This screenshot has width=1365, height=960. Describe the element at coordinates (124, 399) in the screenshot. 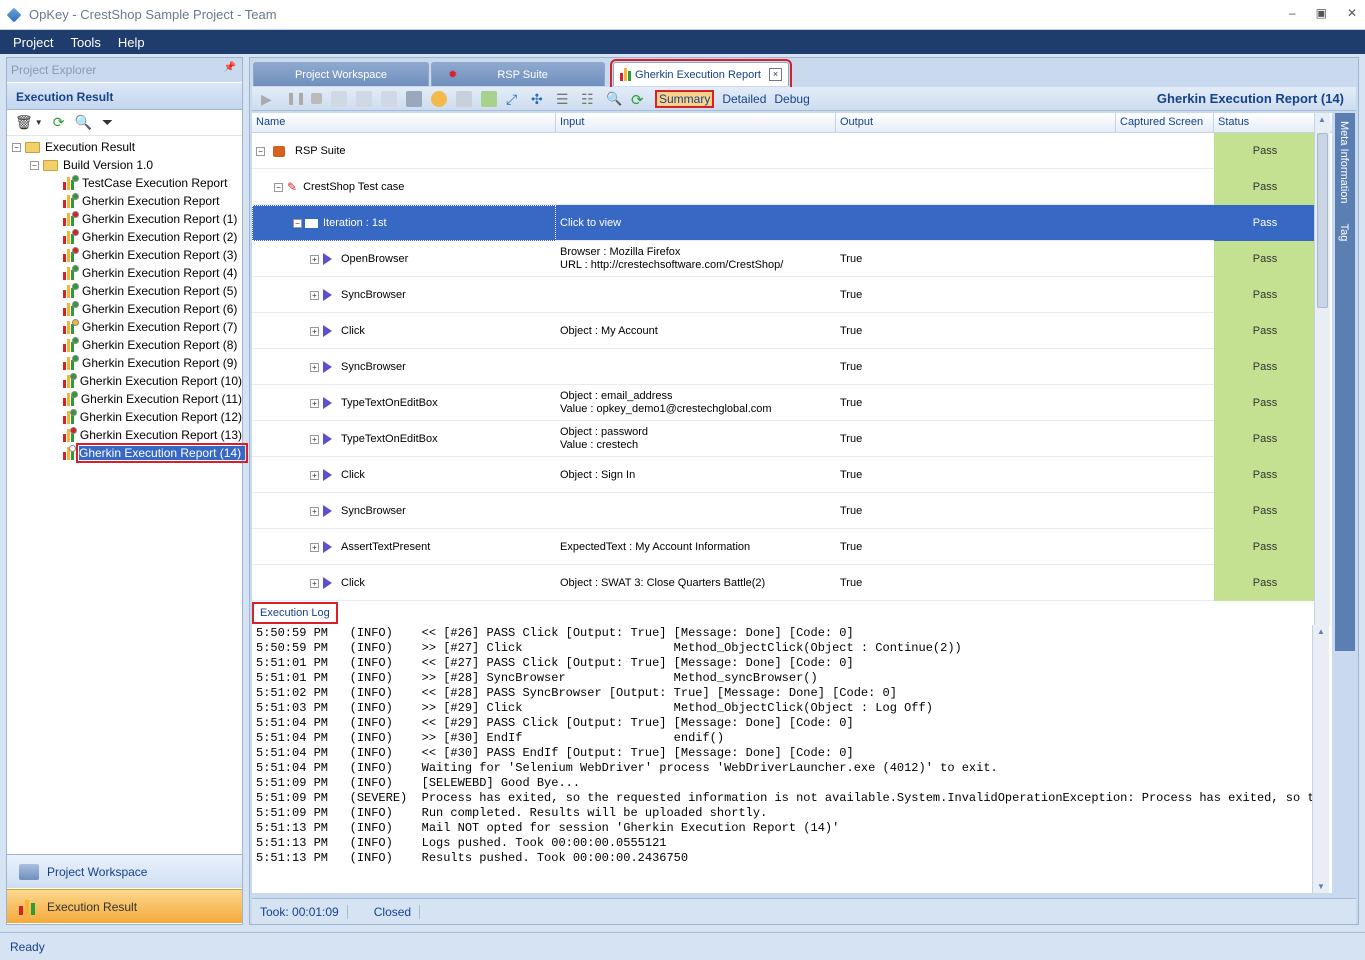

I see `tree-node-report: Gherkin Execution Report (11)` at that location.